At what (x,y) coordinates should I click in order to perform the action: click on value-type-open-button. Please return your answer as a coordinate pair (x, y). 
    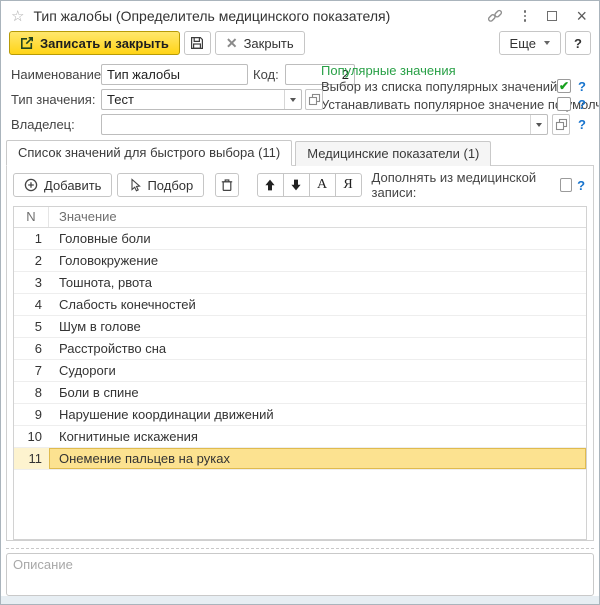
    Looking at the image, I should click on (314, 99).